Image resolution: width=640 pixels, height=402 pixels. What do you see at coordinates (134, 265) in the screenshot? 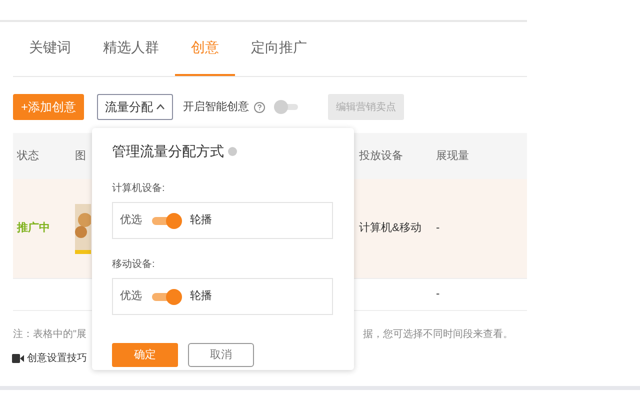
I see `field-label: 移动设备:` at bounding box center [134, 265].